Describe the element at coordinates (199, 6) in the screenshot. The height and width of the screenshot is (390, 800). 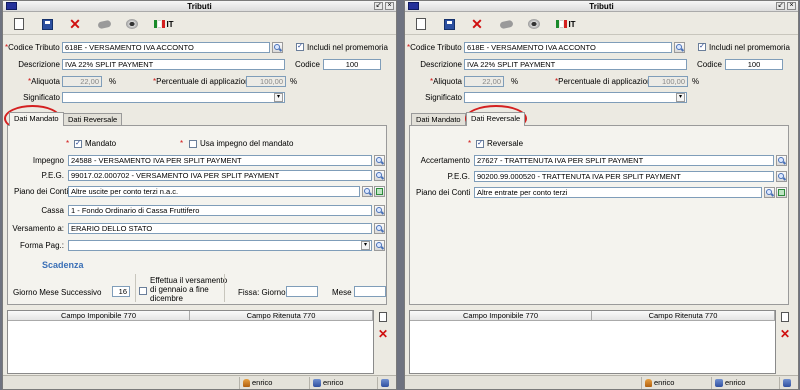
I see `title-bar: Tributi ↙ ×` at that location.